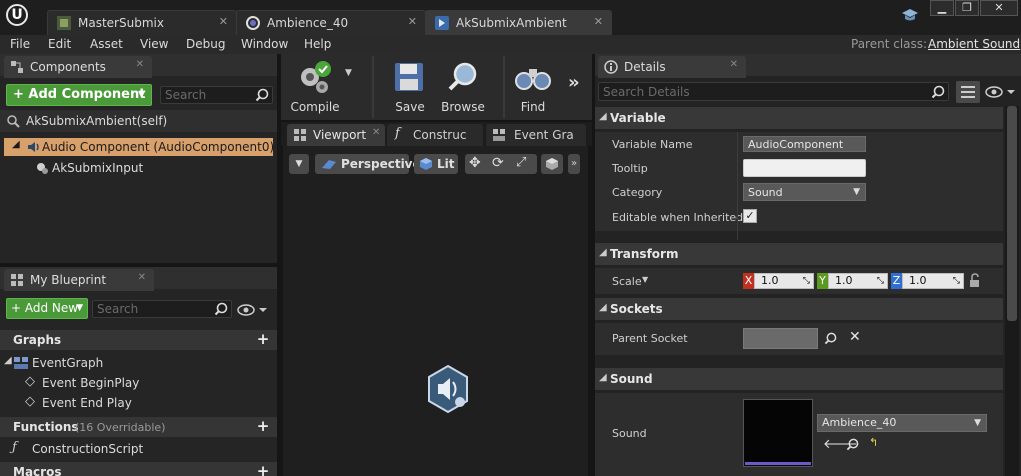  What do you see at coordinates (968, 92) in the screenshot?
I see `property-matrix-button` at bounding box center [968, 92].